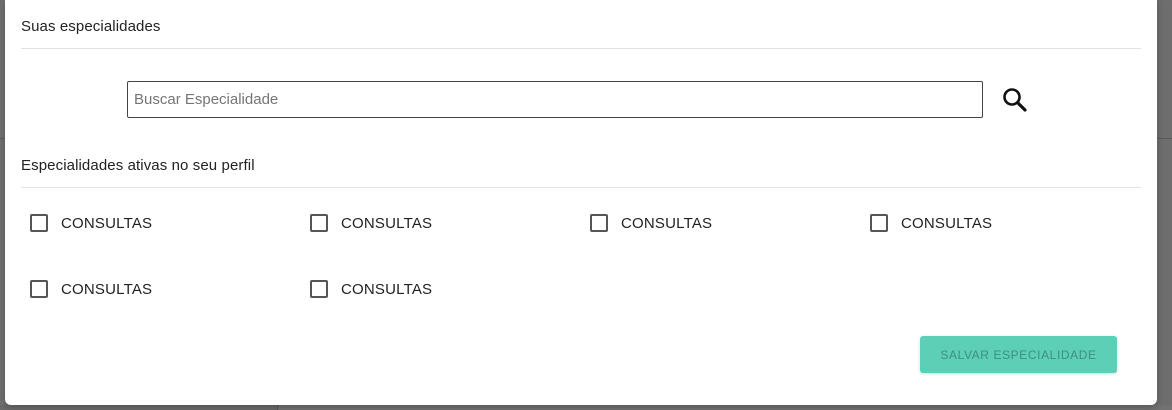 The width and height of the screenshot is (1172, 410). I want to click on background-page, so click(725, 407).